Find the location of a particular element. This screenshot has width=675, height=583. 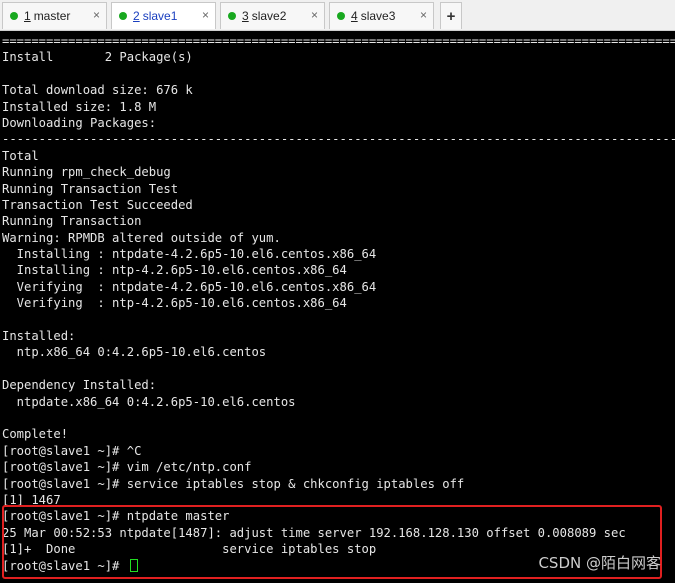

plus-icon: + is located at coordinates (451, 16).